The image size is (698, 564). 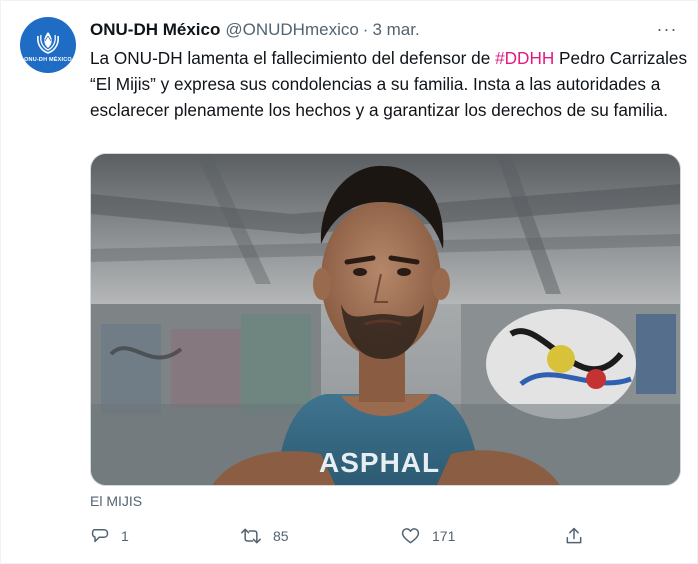 What do you see at coordinates (379, 462) in the screenshot?
I see `shirt-print: ASPHAL` at bounding box center [379, 462].